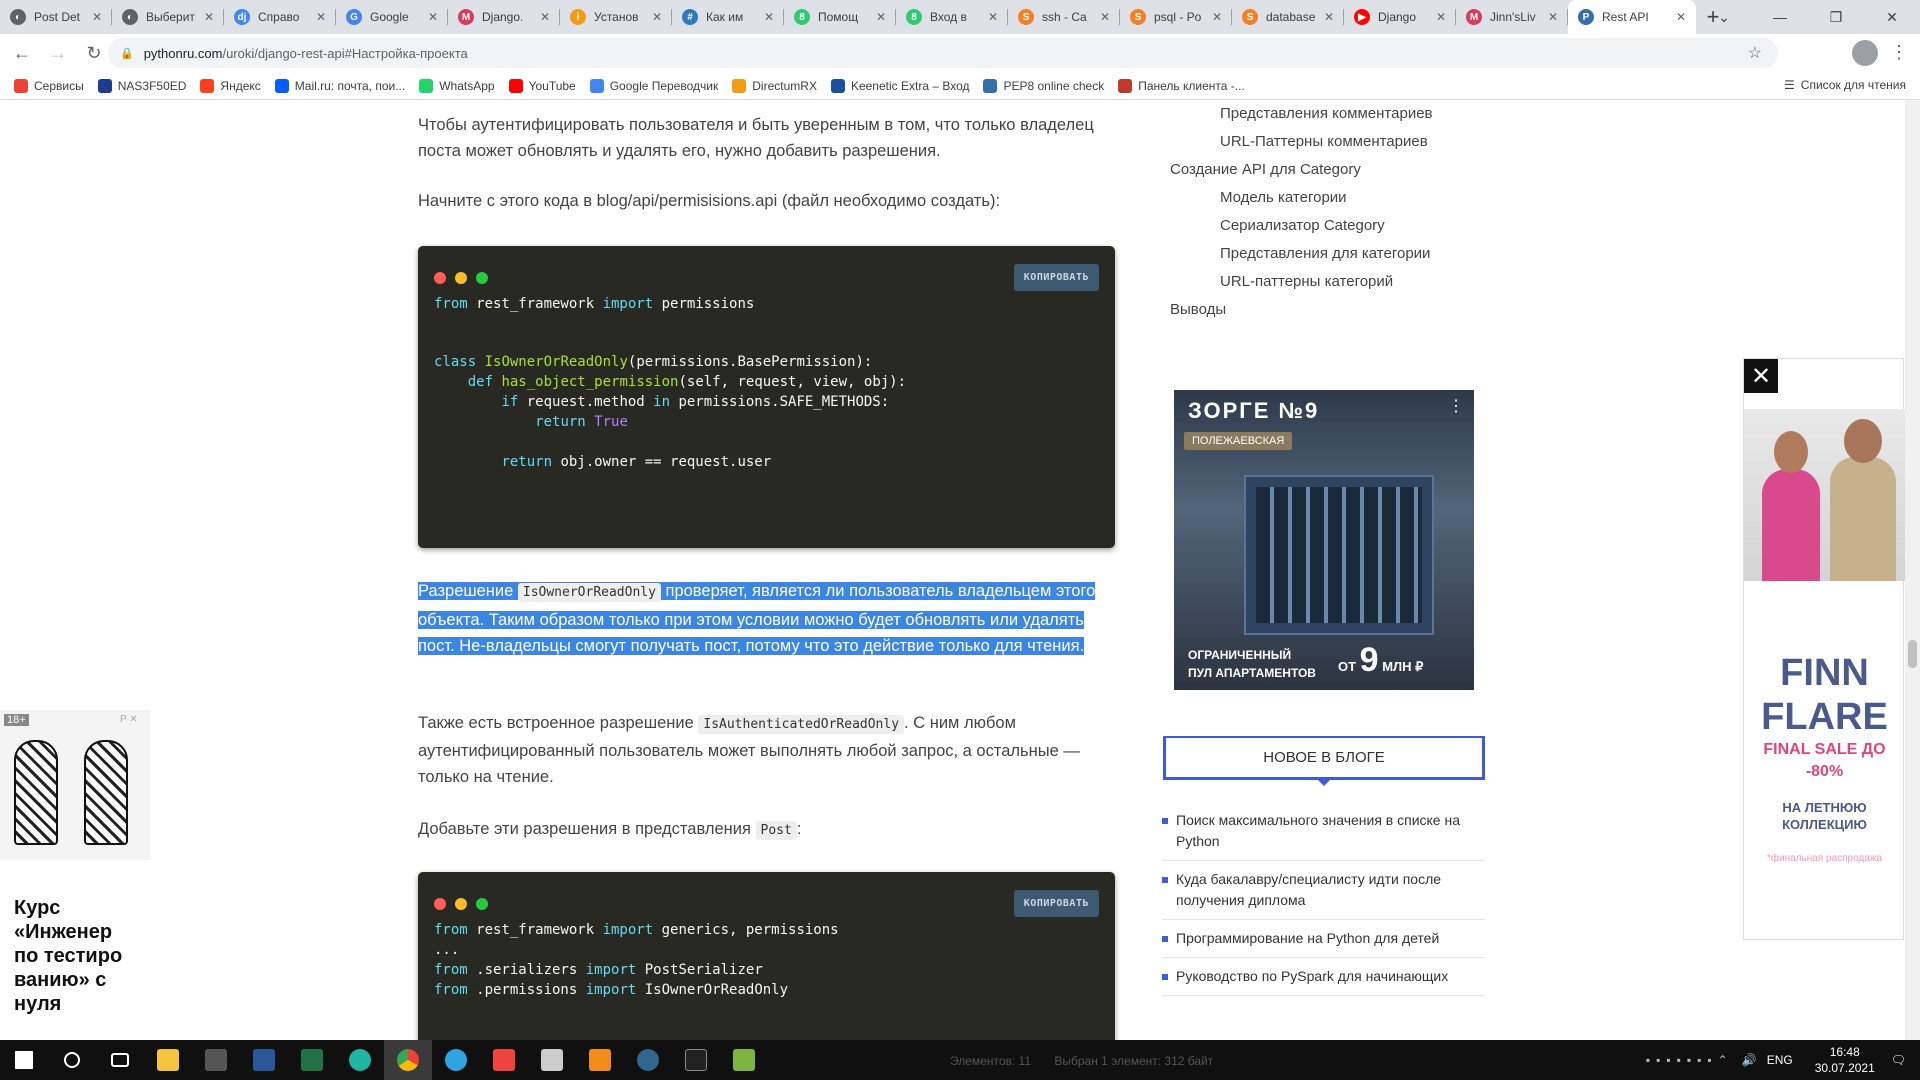 The width and height of the screenshot is (1920, 1080). What do you see at coordinates (49, 85) in the screenshot?
I see `bookmark-item: Сервисы` at bounding box center [49, 85].